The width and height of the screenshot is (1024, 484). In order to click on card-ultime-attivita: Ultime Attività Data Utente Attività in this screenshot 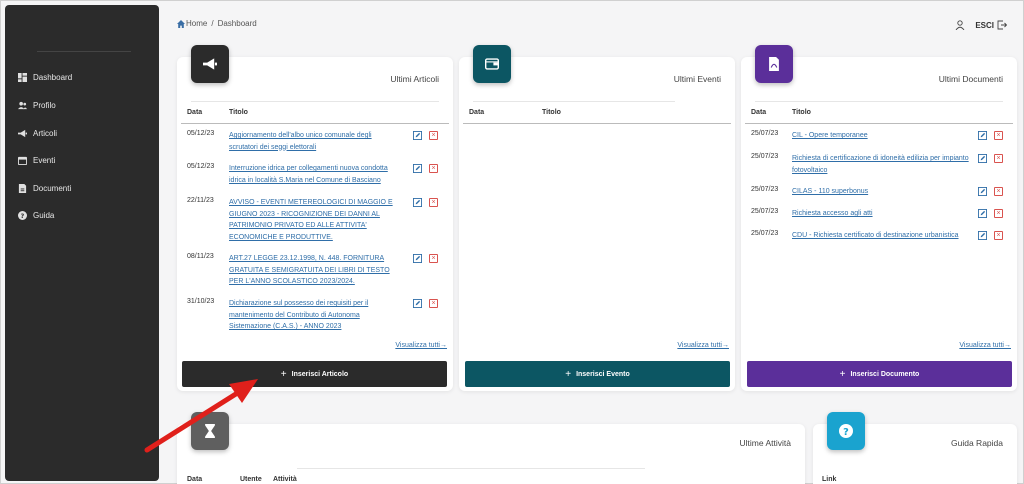, I will do `click(491, 448)`.